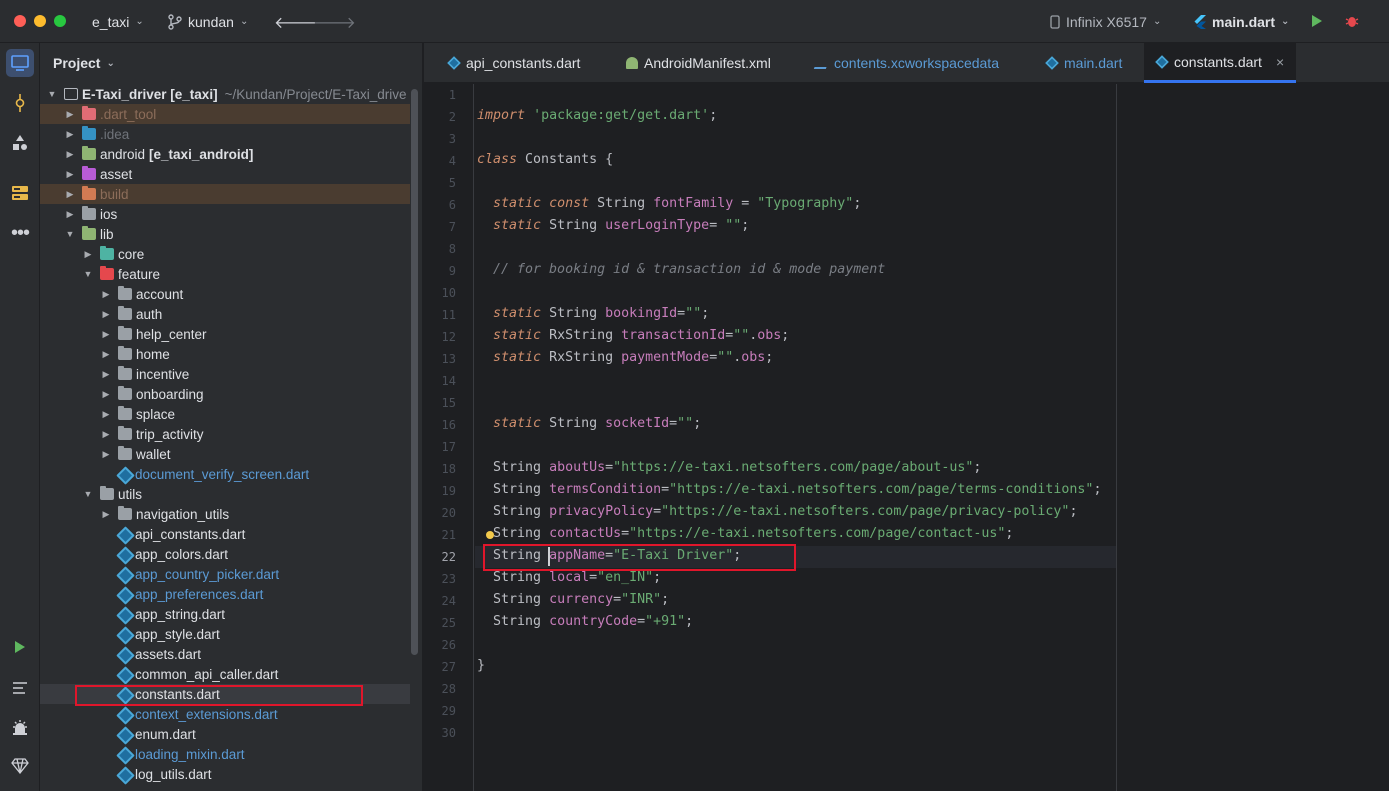 The image size is (1389, 791). What do you see at coordinates (225, 414) in the screenshot?
I see `tree-folder-item: ▶ splace` at bounding box center [225, 414].